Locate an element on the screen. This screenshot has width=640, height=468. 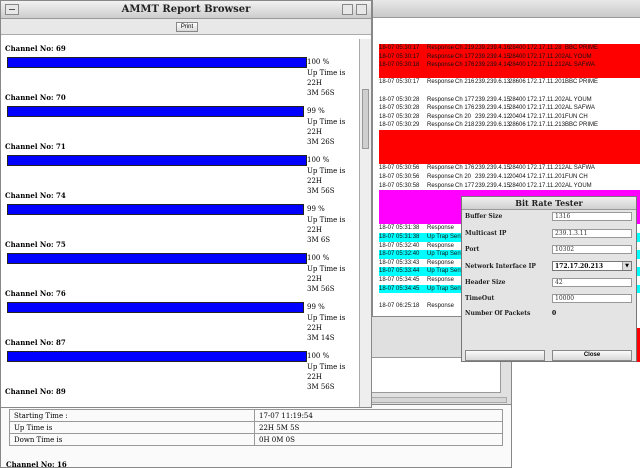
close-button: Close is located at coordinates (592, 355).